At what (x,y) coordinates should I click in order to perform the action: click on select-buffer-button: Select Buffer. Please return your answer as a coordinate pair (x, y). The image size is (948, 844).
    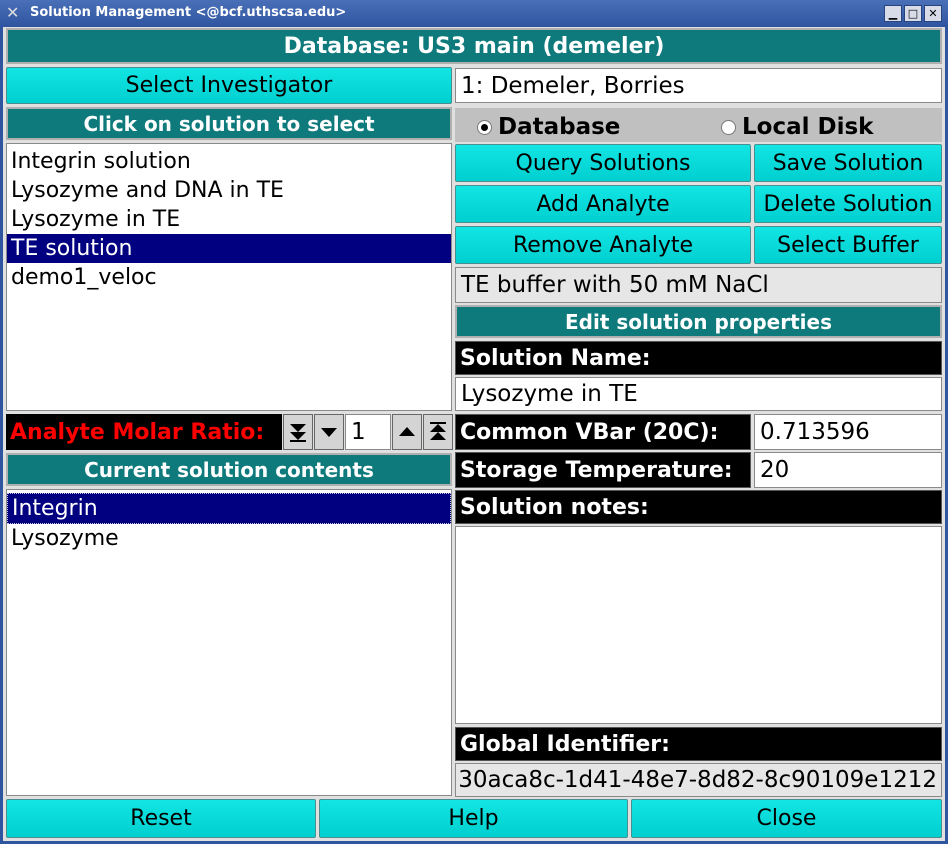
    Looking at the image, I should click on (848, 245).